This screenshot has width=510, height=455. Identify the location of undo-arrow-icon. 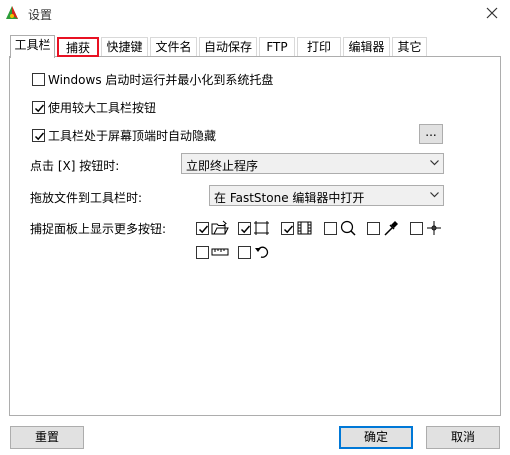
(262, 252).